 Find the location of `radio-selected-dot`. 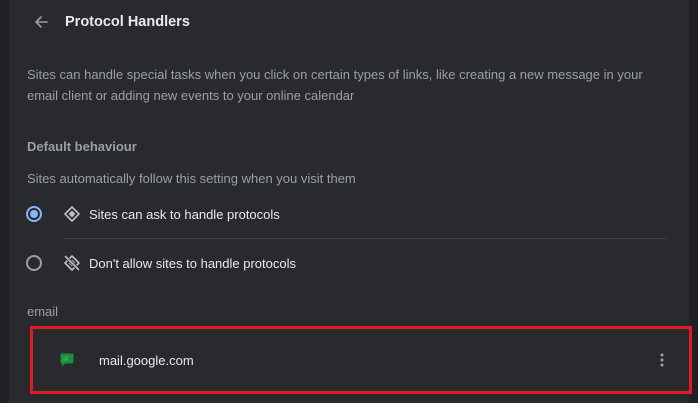

radio-selected-dot is located at coordinates (34, 214).